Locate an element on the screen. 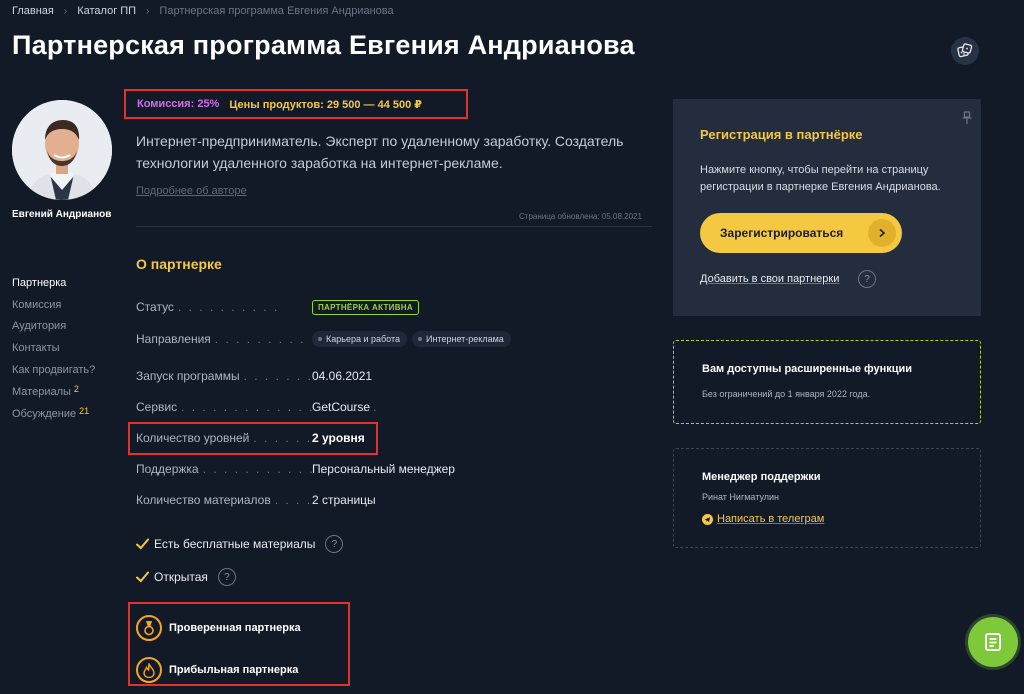  avatar is located at coordinates (62, 150).